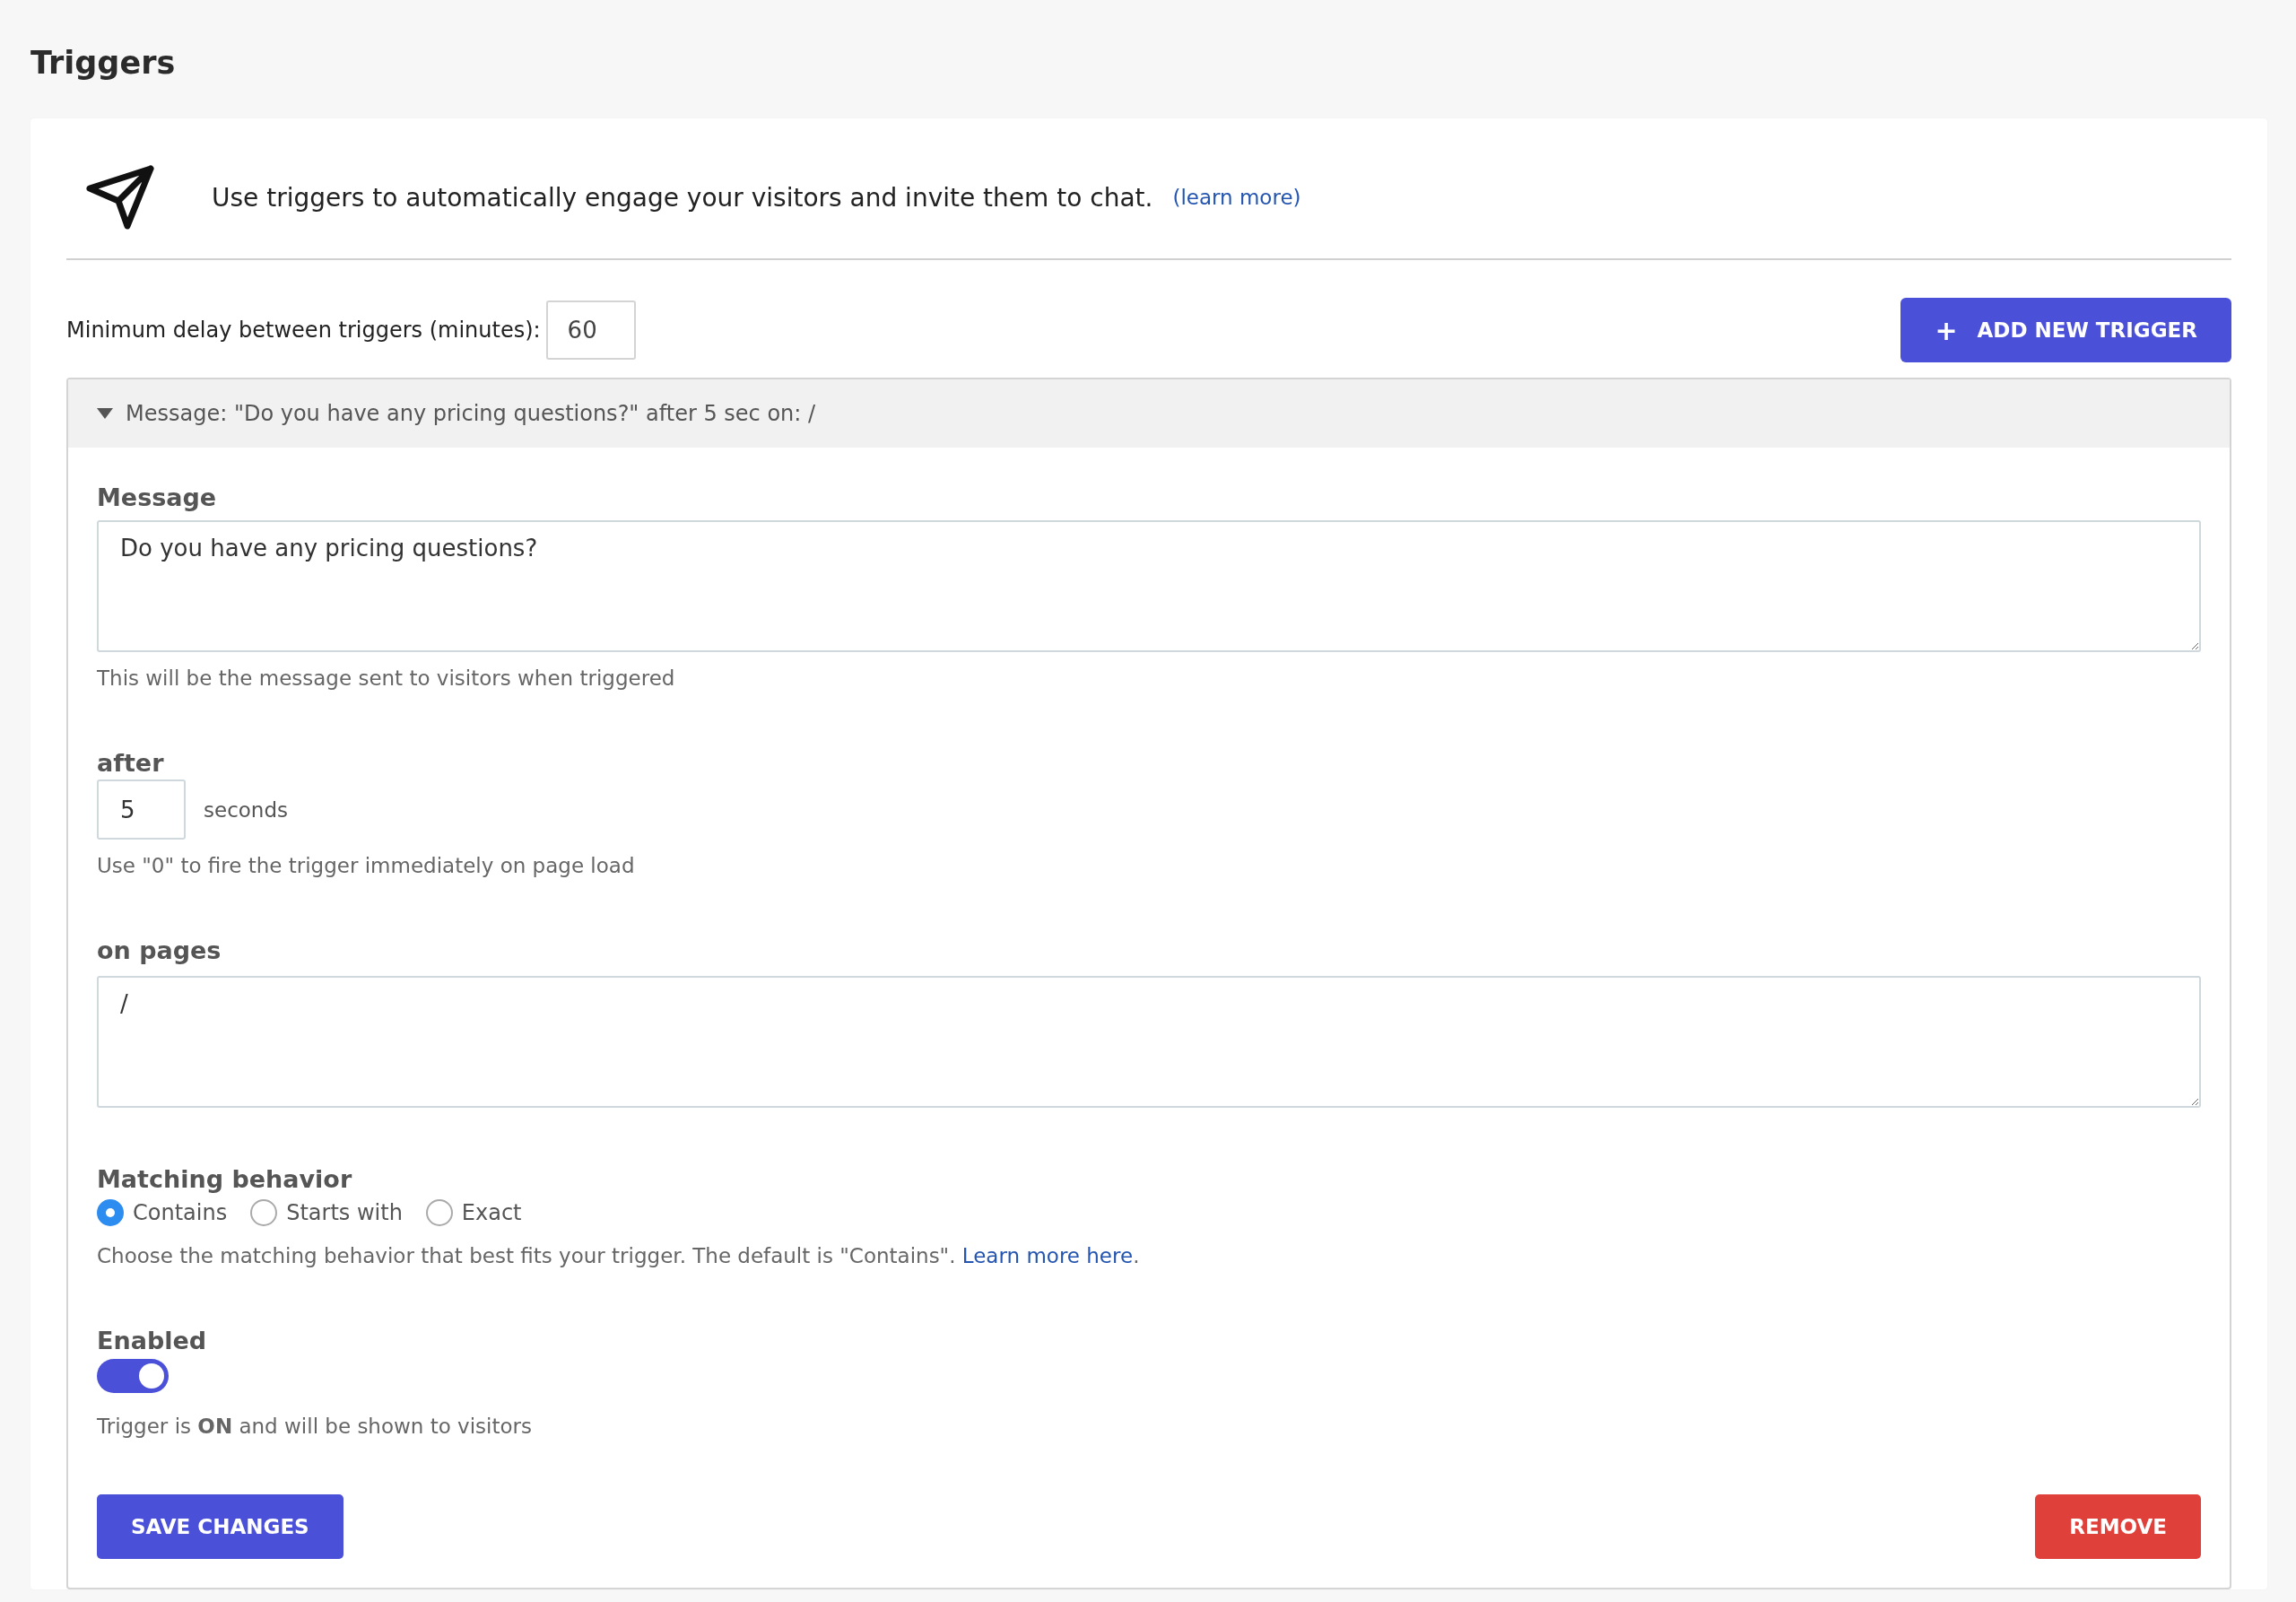 The image size is (2296, 1602). Describe the element at coordinates (141, 810) in the screenshot. I see `seconds-input: 5` at that location.